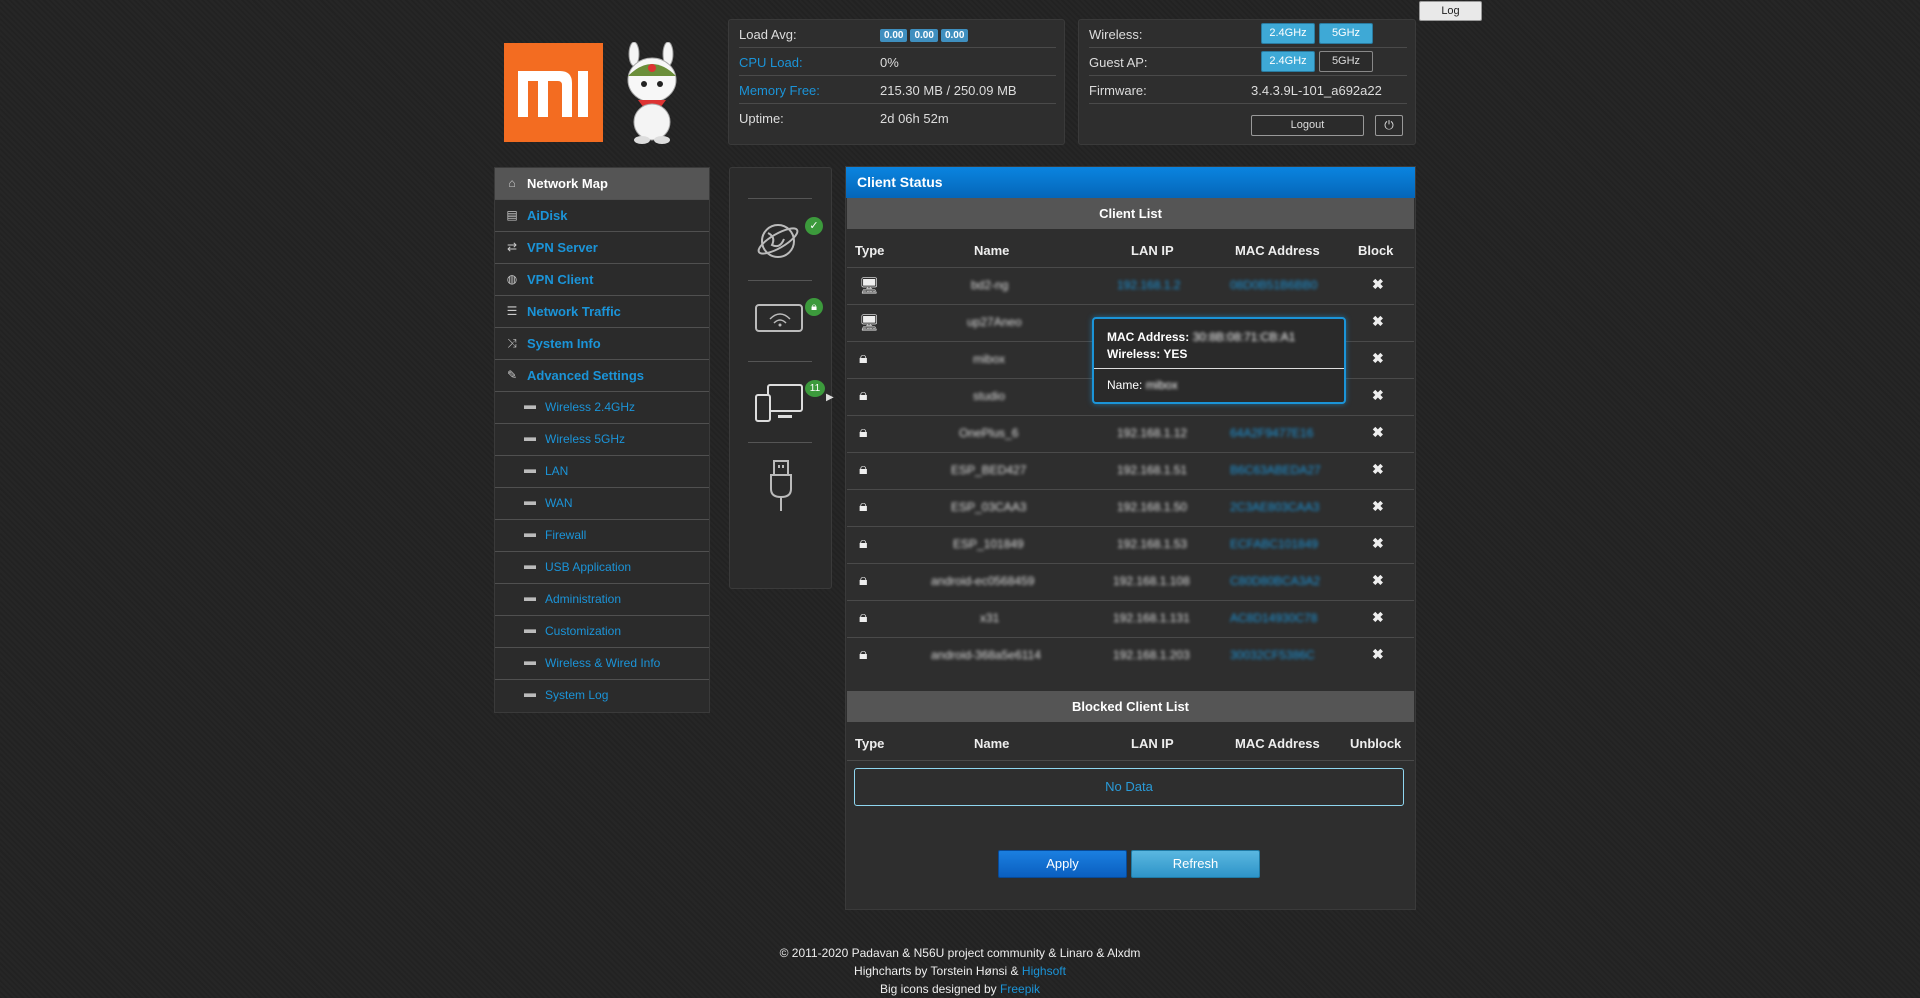 This screenshot has width=1920, height=998. Describe the element at coordinates (602, 312) in the screenshot. I see `menu-item-network-traffic: ☰ Network Traffic` at that location.